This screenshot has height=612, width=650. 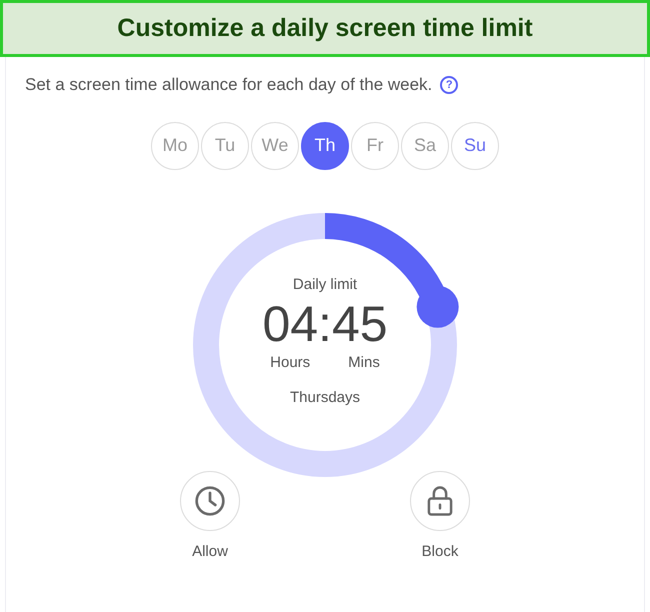 I want to click on action-label: Allow, so click(x=210, y=552).